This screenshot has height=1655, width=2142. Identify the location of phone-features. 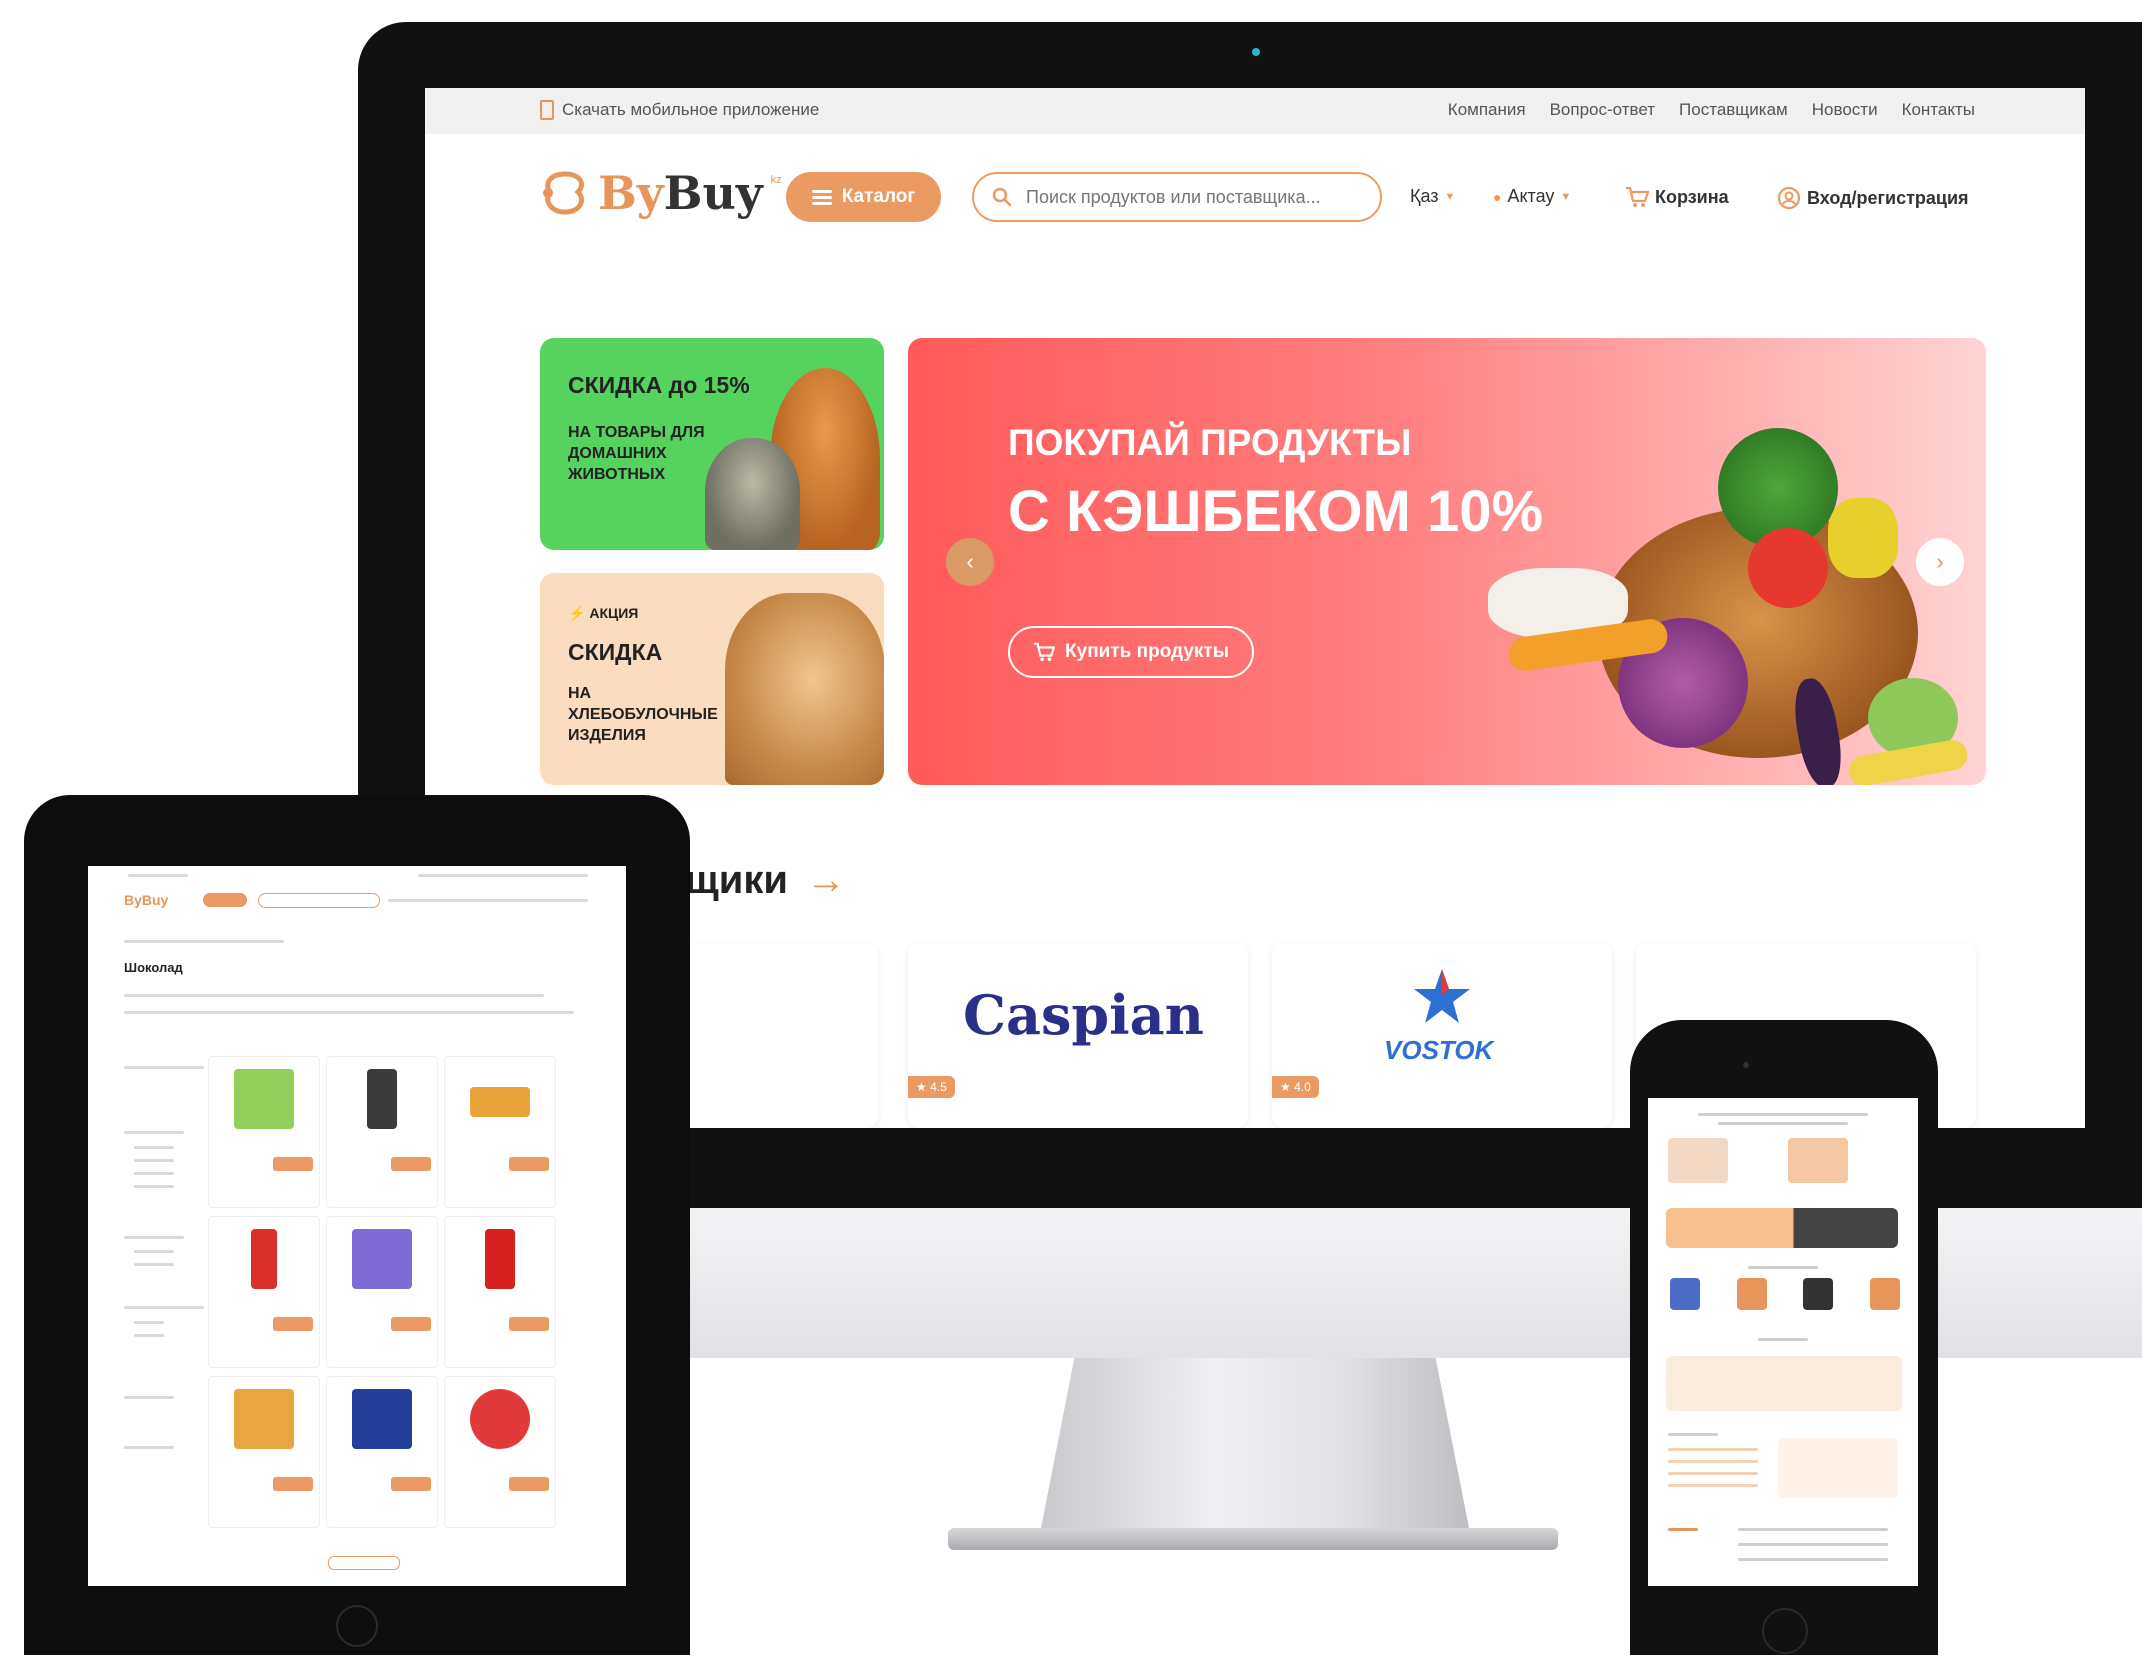
(1784, 1383).